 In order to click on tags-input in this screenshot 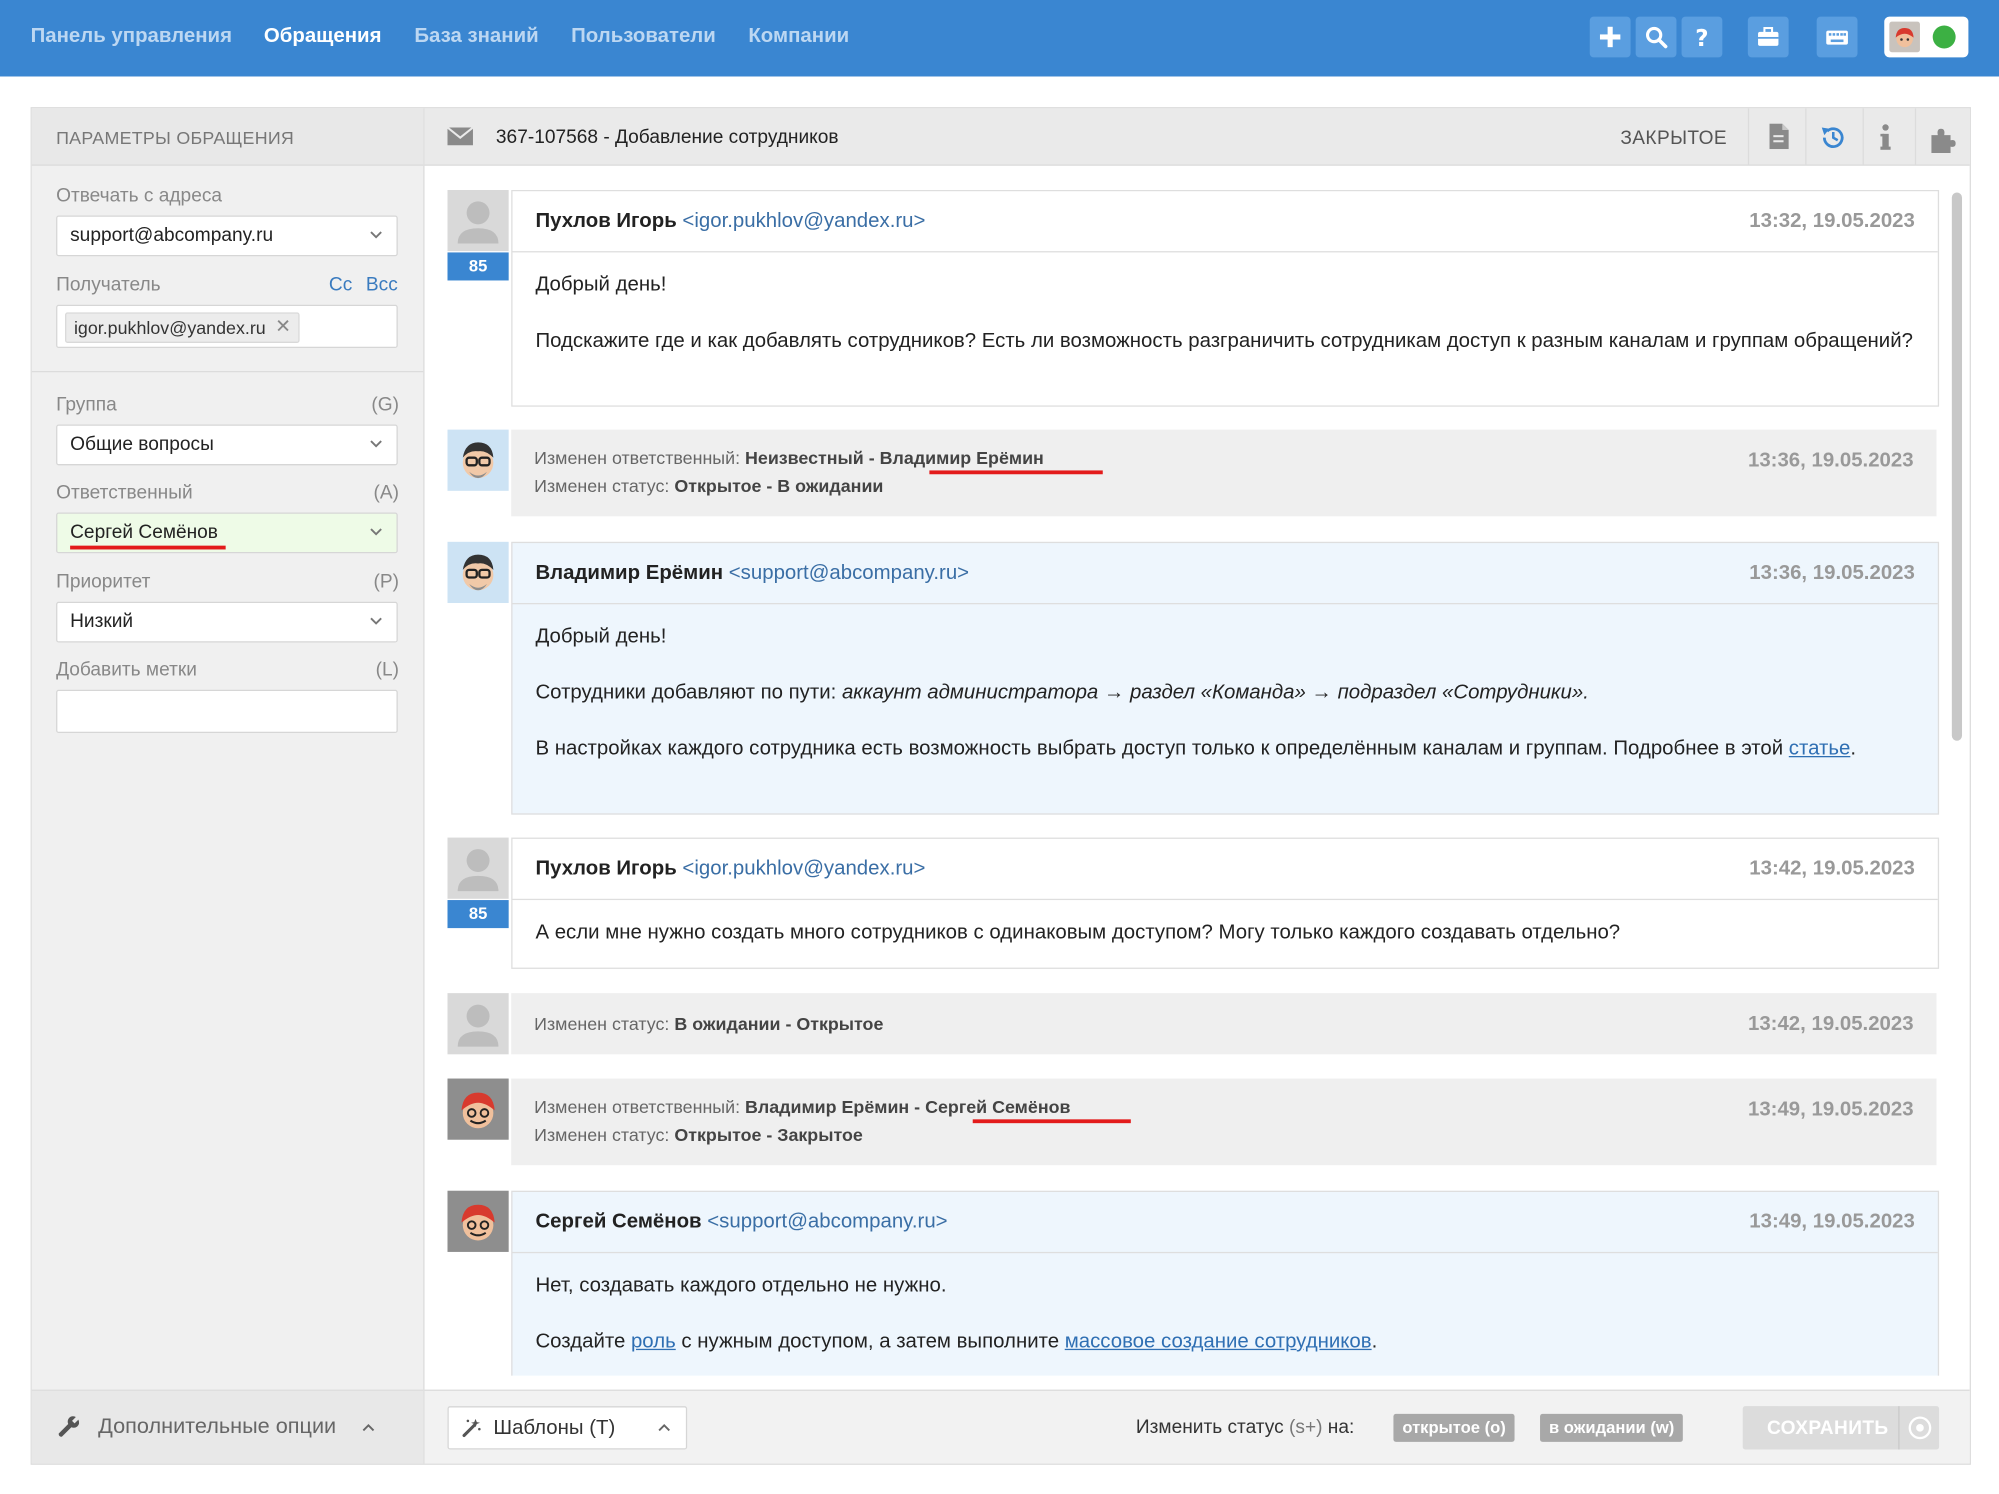, I will do `click(227, 711)`.